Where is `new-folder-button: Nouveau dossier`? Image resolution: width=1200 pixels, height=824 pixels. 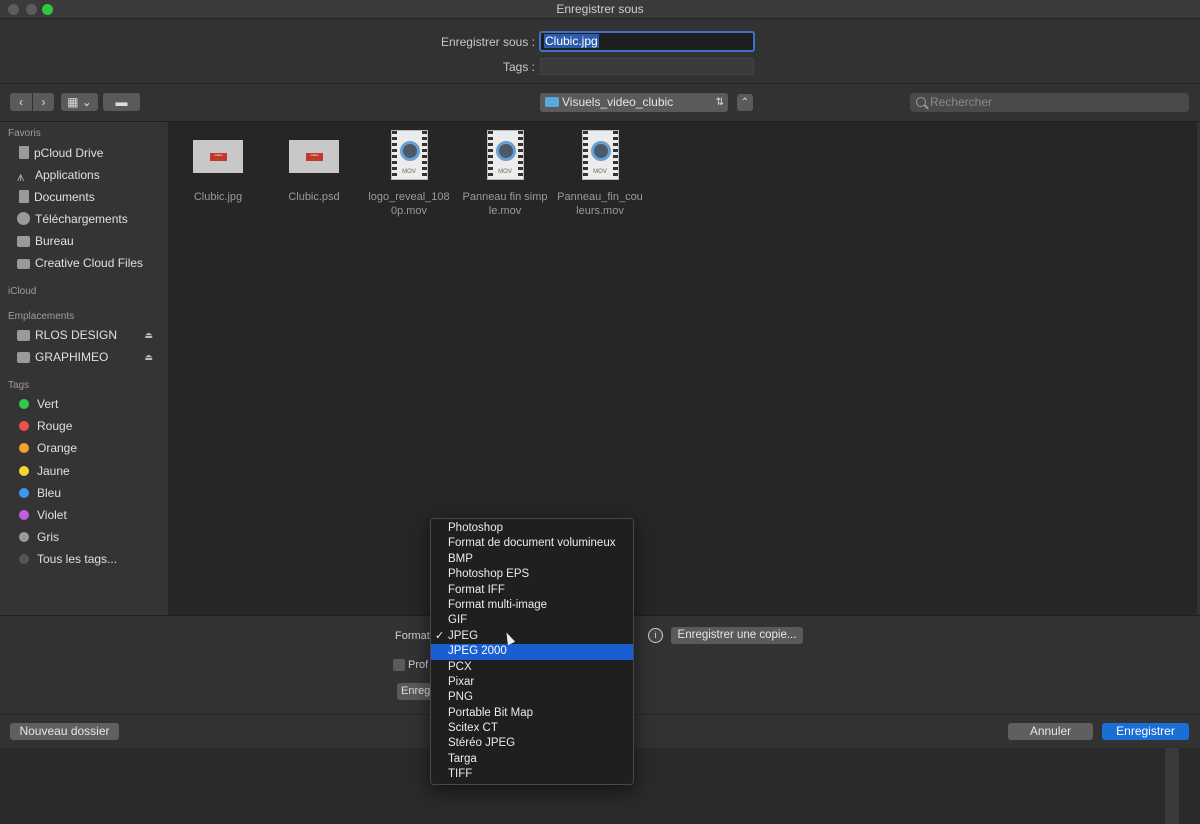
new-folder-button: Nouveau dossier is located at coordinates (64, 731).